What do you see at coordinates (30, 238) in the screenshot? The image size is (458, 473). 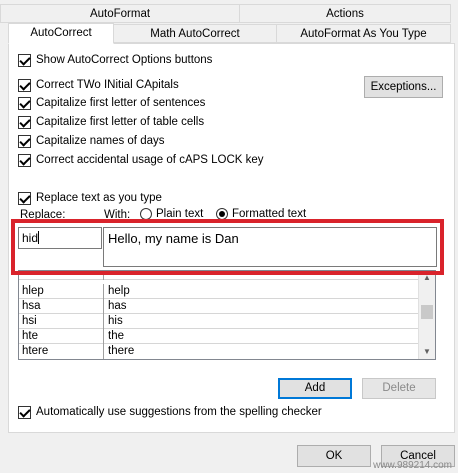 I see `replace-value: hid` at bounding box center [30, 238].